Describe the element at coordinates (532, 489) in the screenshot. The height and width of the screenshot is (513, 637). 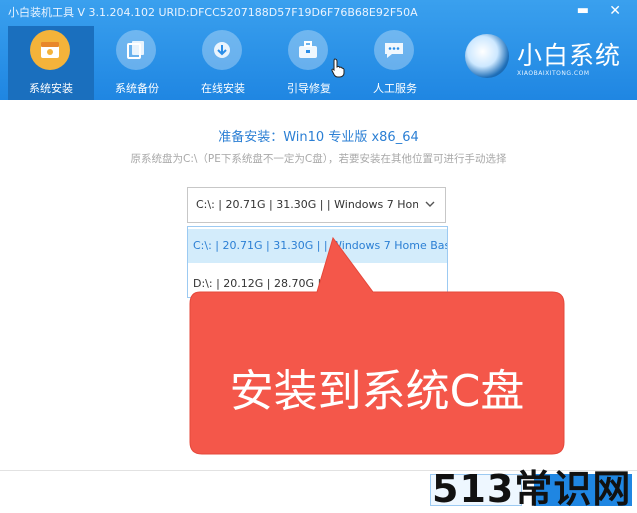
I see `watermark: 513常识网` at that location.